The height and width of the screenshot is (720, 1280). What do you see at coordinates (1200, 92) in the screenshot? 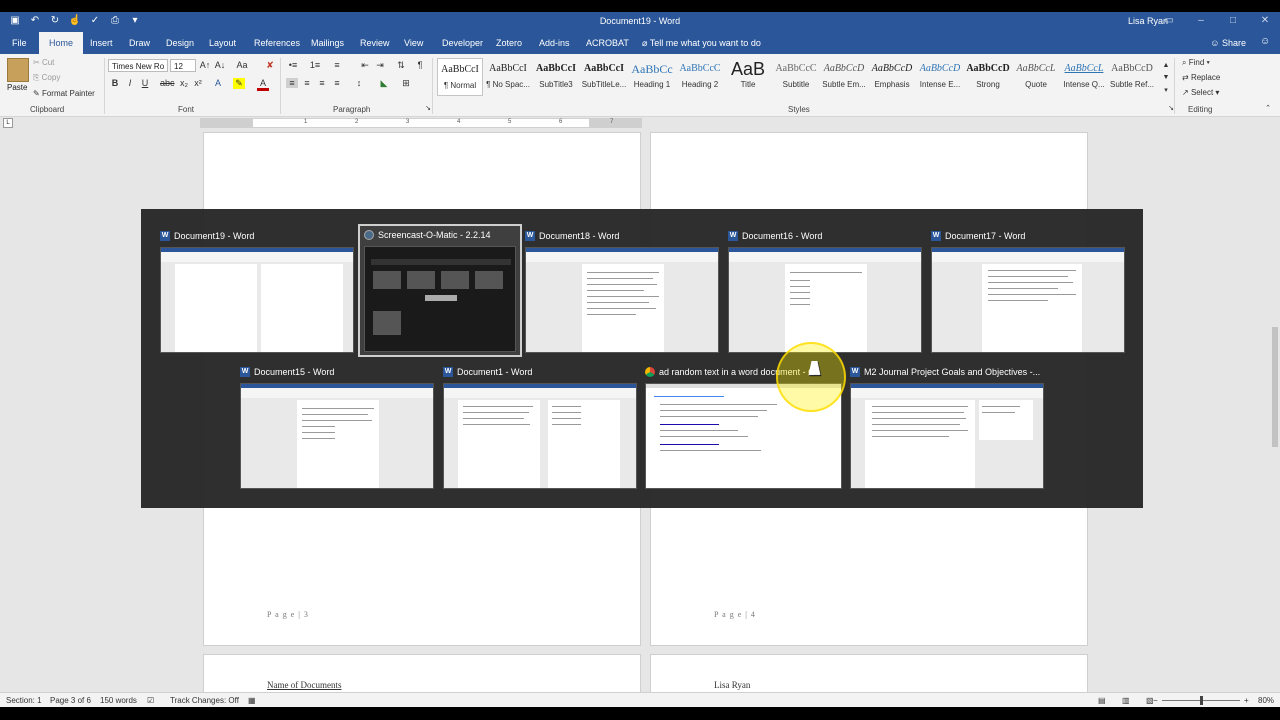
I see `select-button: ↗ Select ▾` at bounding box center [1200, 92].